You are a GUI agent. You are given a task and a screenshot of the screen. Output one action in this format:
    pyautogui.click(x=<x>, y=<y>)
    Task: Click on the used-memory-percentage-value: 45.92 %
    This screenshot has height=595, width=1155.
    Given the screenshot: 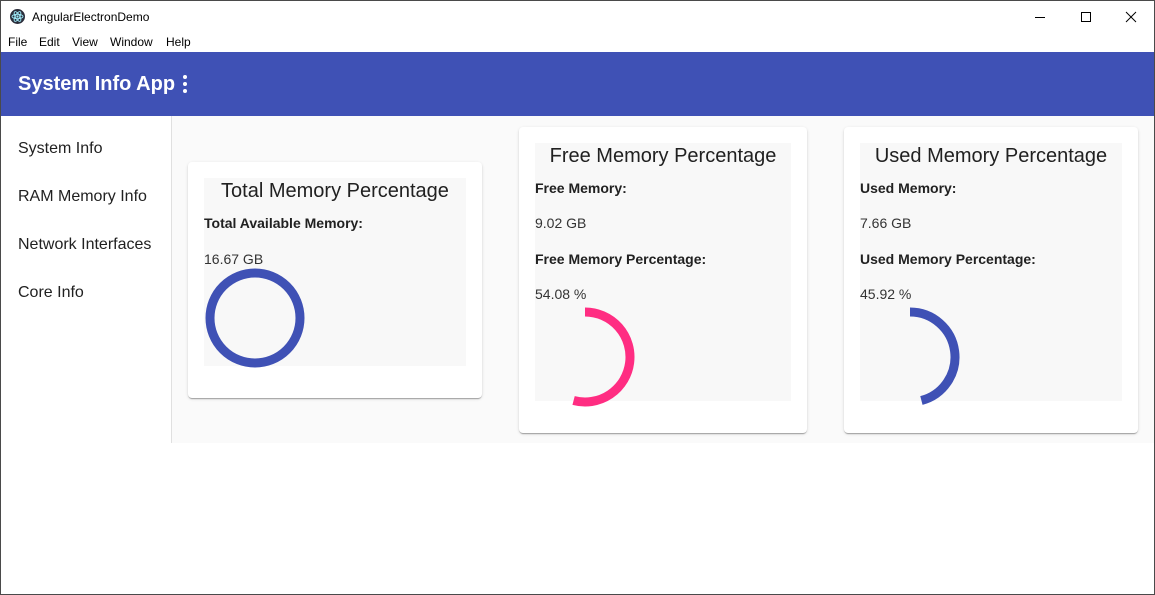 What is the action you would take?
    pyautogui.click(x=886, y=294)
    